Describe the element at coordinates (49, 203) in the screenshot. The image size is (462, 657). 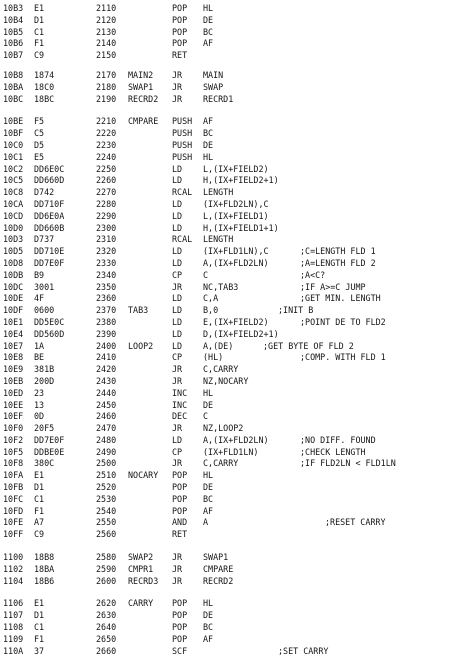
I see `machine-code: DD710F` at that location.